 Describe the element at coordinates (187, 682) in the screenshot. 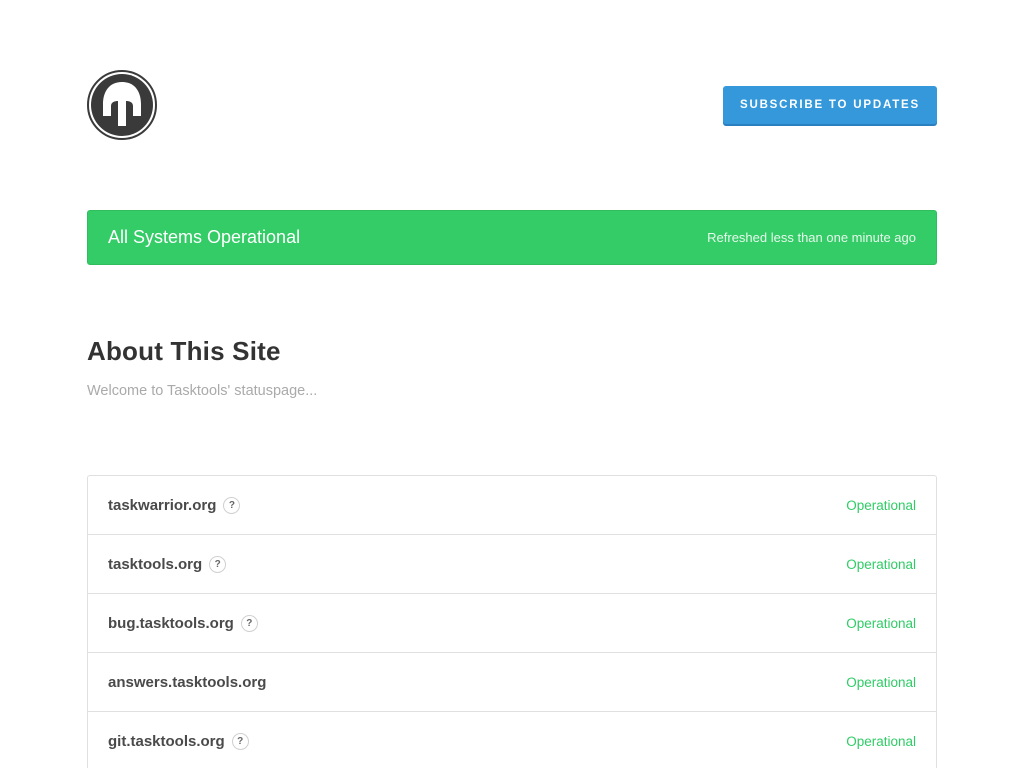

I see `component-name: answers.tasktools.org` at that location.